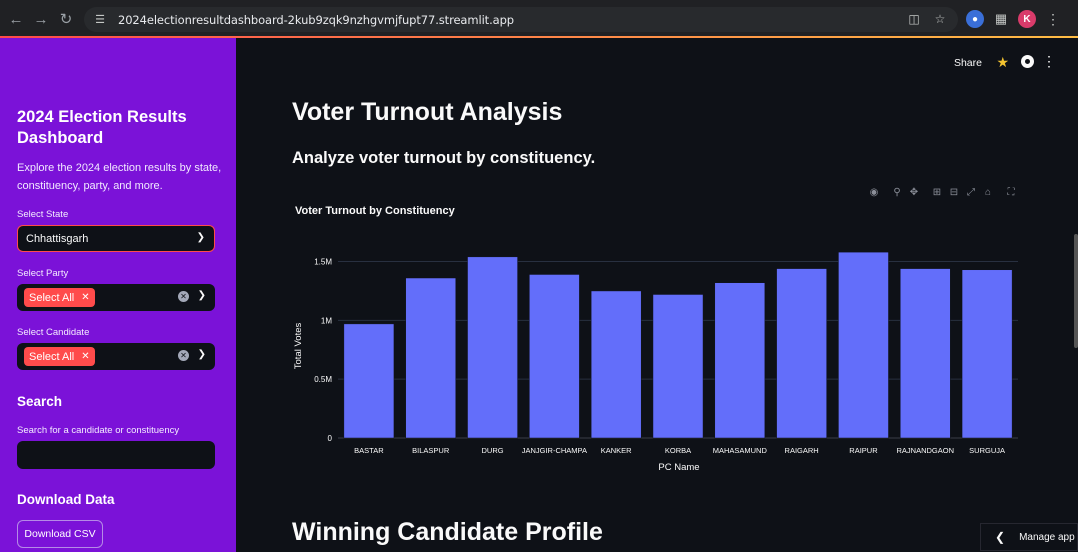 This screenshot has width=1078, height=552. What do you see at coordinates (914, 19) in the screenshot?
I see `install-app-icon: ◫` at bounding box center [914, 19].